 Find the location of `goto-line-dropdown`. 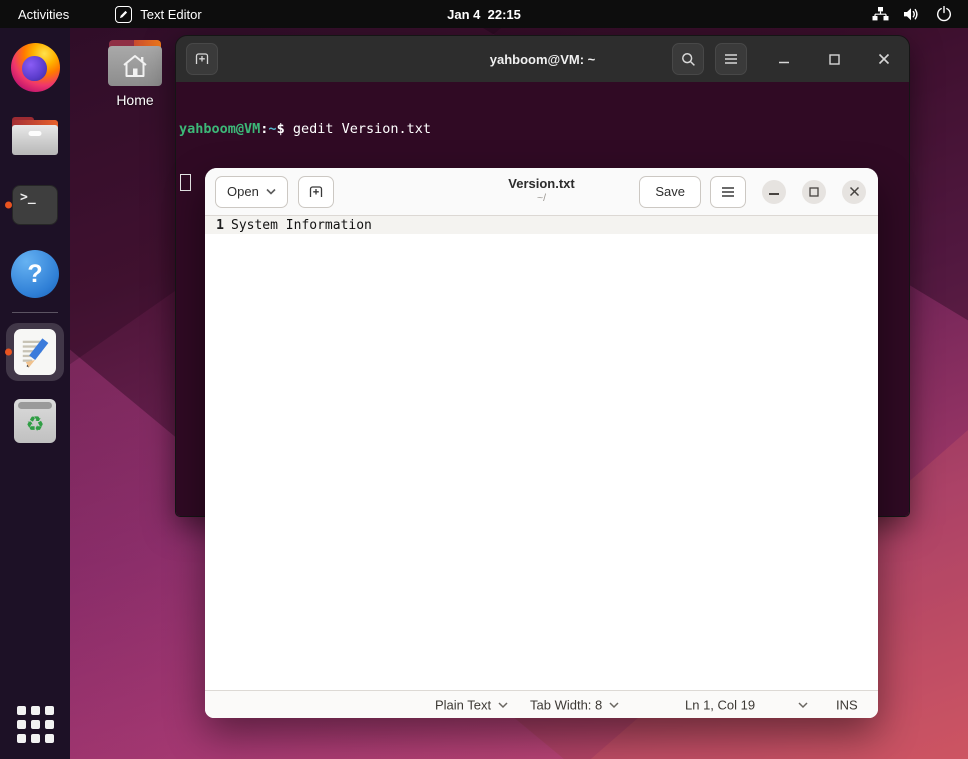

goto-line-dropdown is located at coordinates (803, 704).